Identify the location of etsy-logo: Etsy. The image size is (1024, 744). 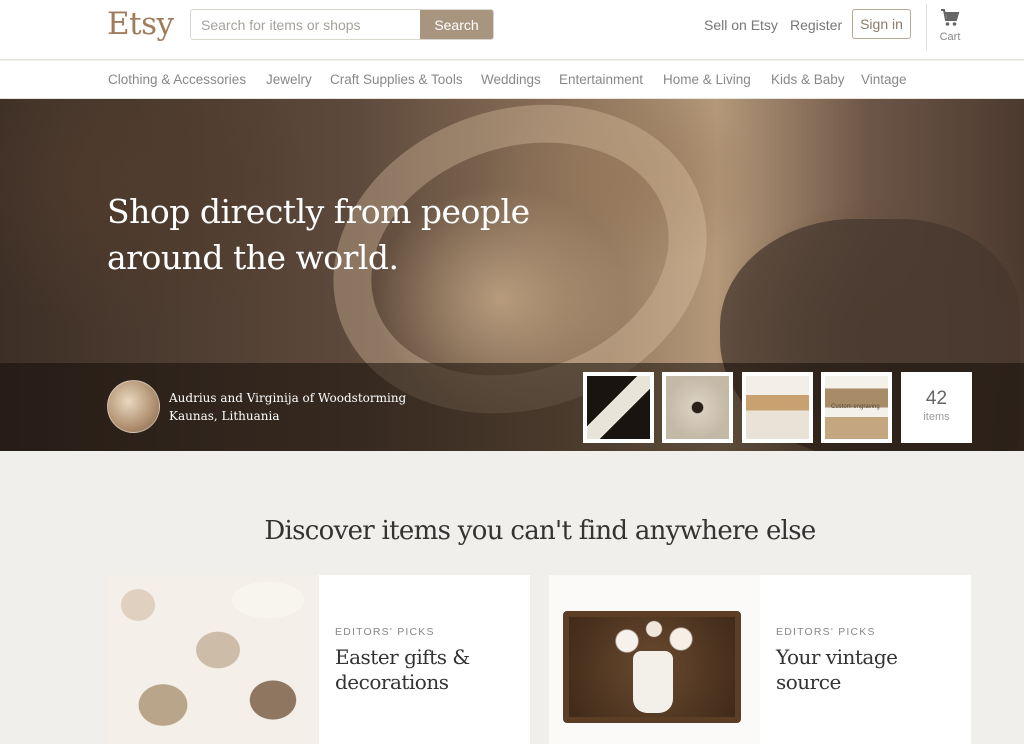
(140, 24).